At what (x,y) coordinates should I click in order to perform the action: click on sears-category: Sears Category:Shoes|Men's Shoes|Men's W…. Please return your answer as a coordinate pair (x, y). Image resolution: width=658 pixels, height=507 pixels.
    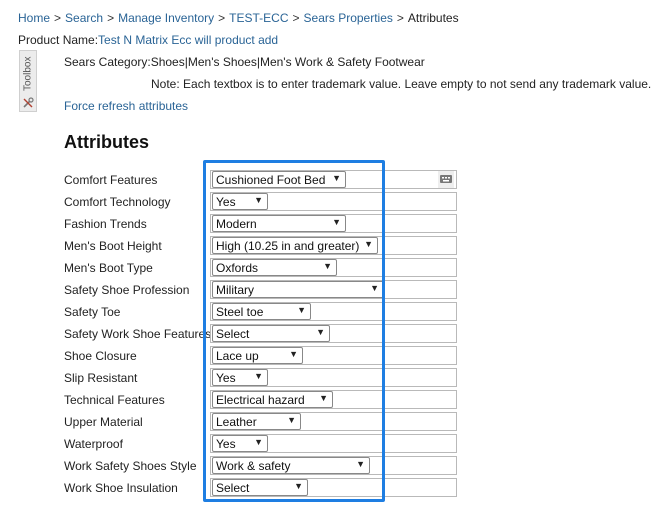
    Looking at the image, I should click on (244, 62).